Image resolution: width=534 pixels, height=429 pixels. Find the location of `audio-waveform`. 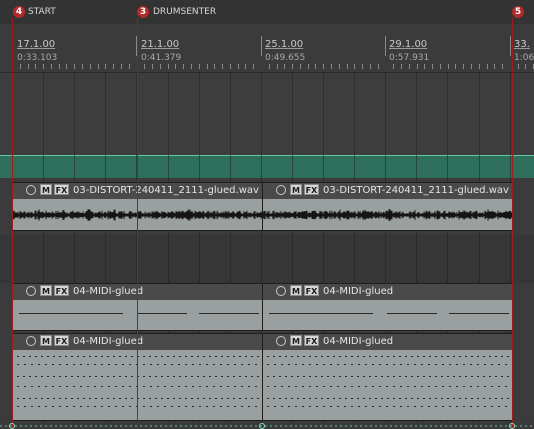

audio-waveform is located at coordinates (137, 215).